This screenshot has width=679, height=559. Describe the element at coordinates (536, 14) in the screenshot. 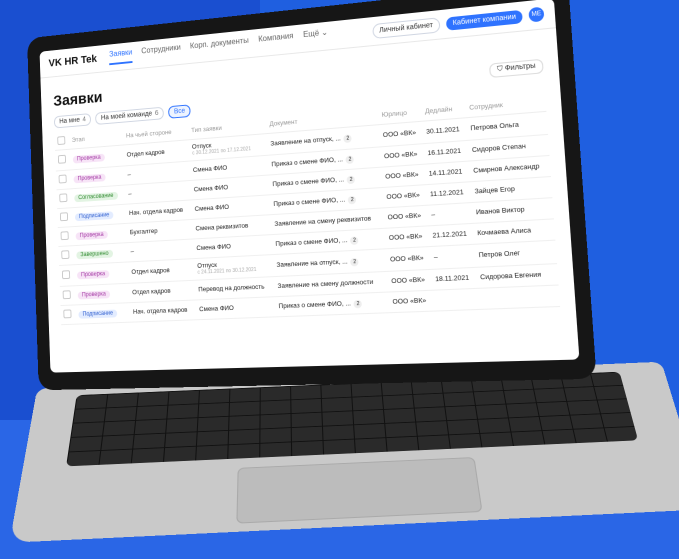

I see `avatar: МЕ` at that location.